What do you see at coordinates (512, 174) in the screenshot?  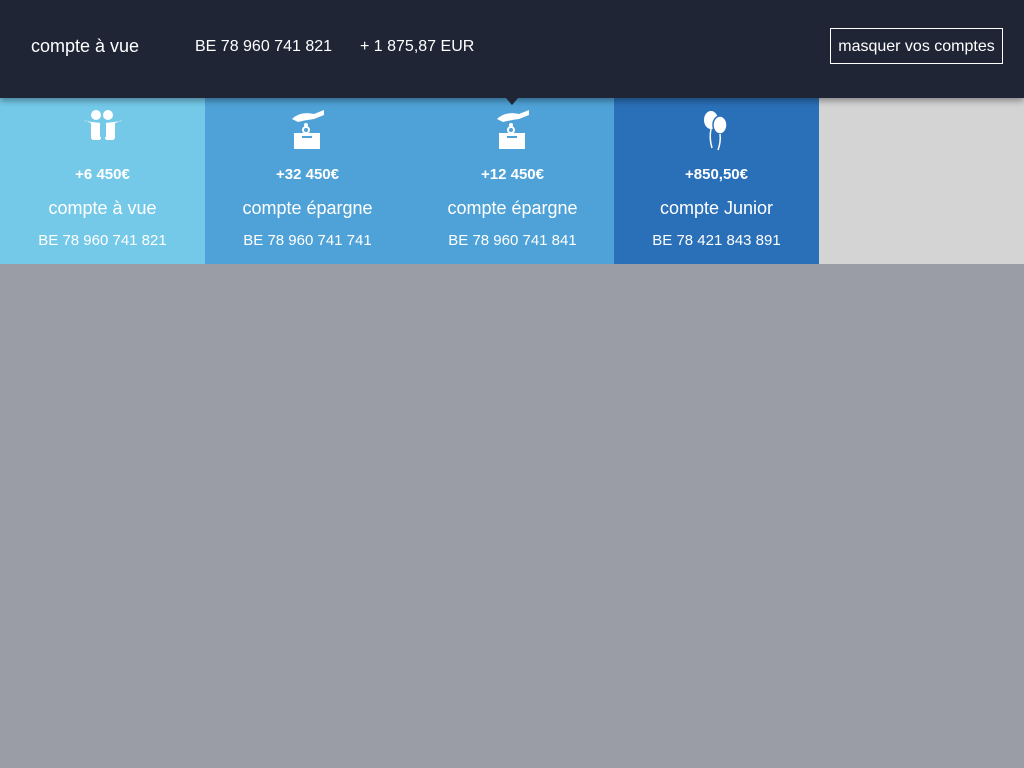 I see `account-amount: +12 450€` at bounding box center [512, 174].